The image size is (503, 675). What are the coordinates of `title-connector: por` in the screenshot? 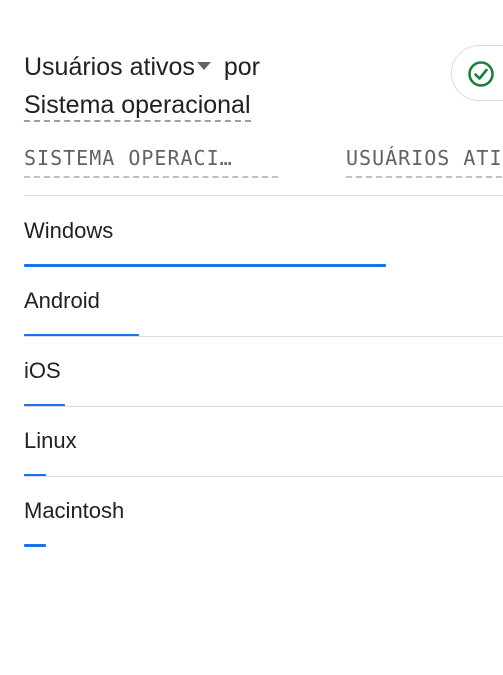 It's located at (241, 67).